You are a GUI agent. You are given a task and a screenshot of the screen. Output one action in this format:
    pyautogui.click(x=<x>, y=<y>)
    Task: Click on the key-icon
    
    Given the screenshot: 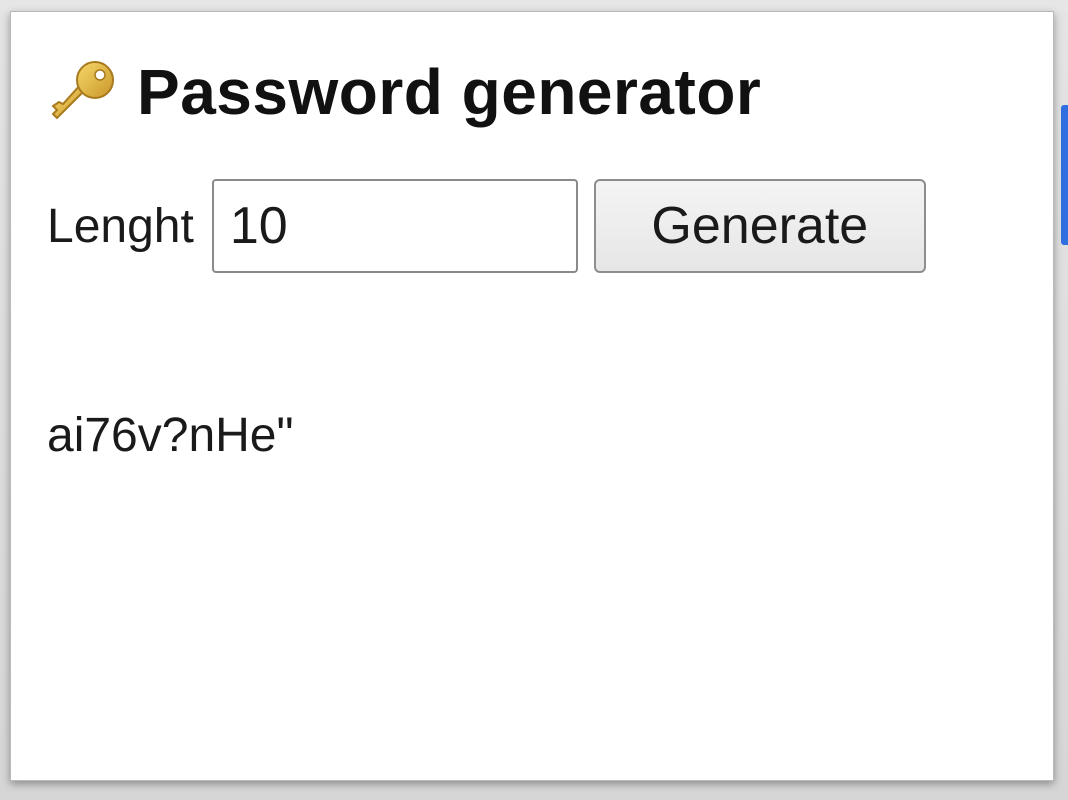 What is the action you would take?
    pyautogui.click(x=82, y=90)
    